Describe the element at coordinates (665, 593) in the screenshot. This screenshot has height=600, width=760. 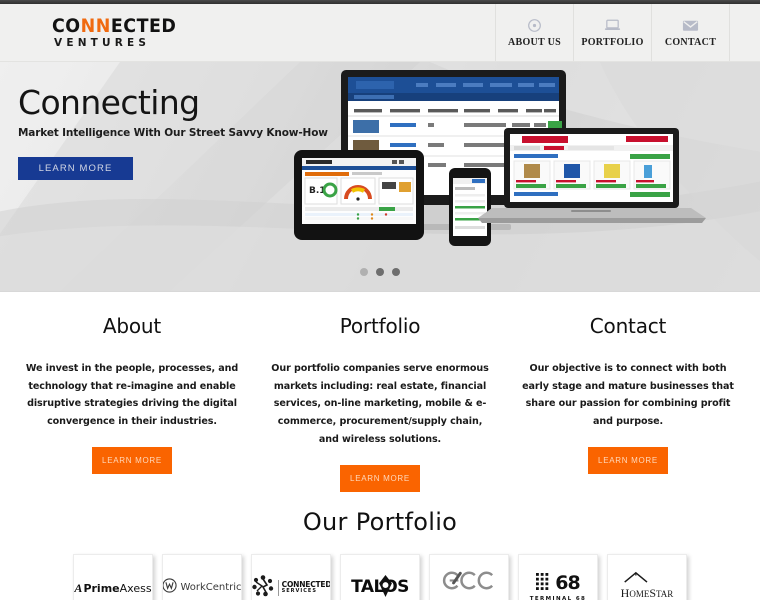
I see `homestar-tar: TAR` at that location.